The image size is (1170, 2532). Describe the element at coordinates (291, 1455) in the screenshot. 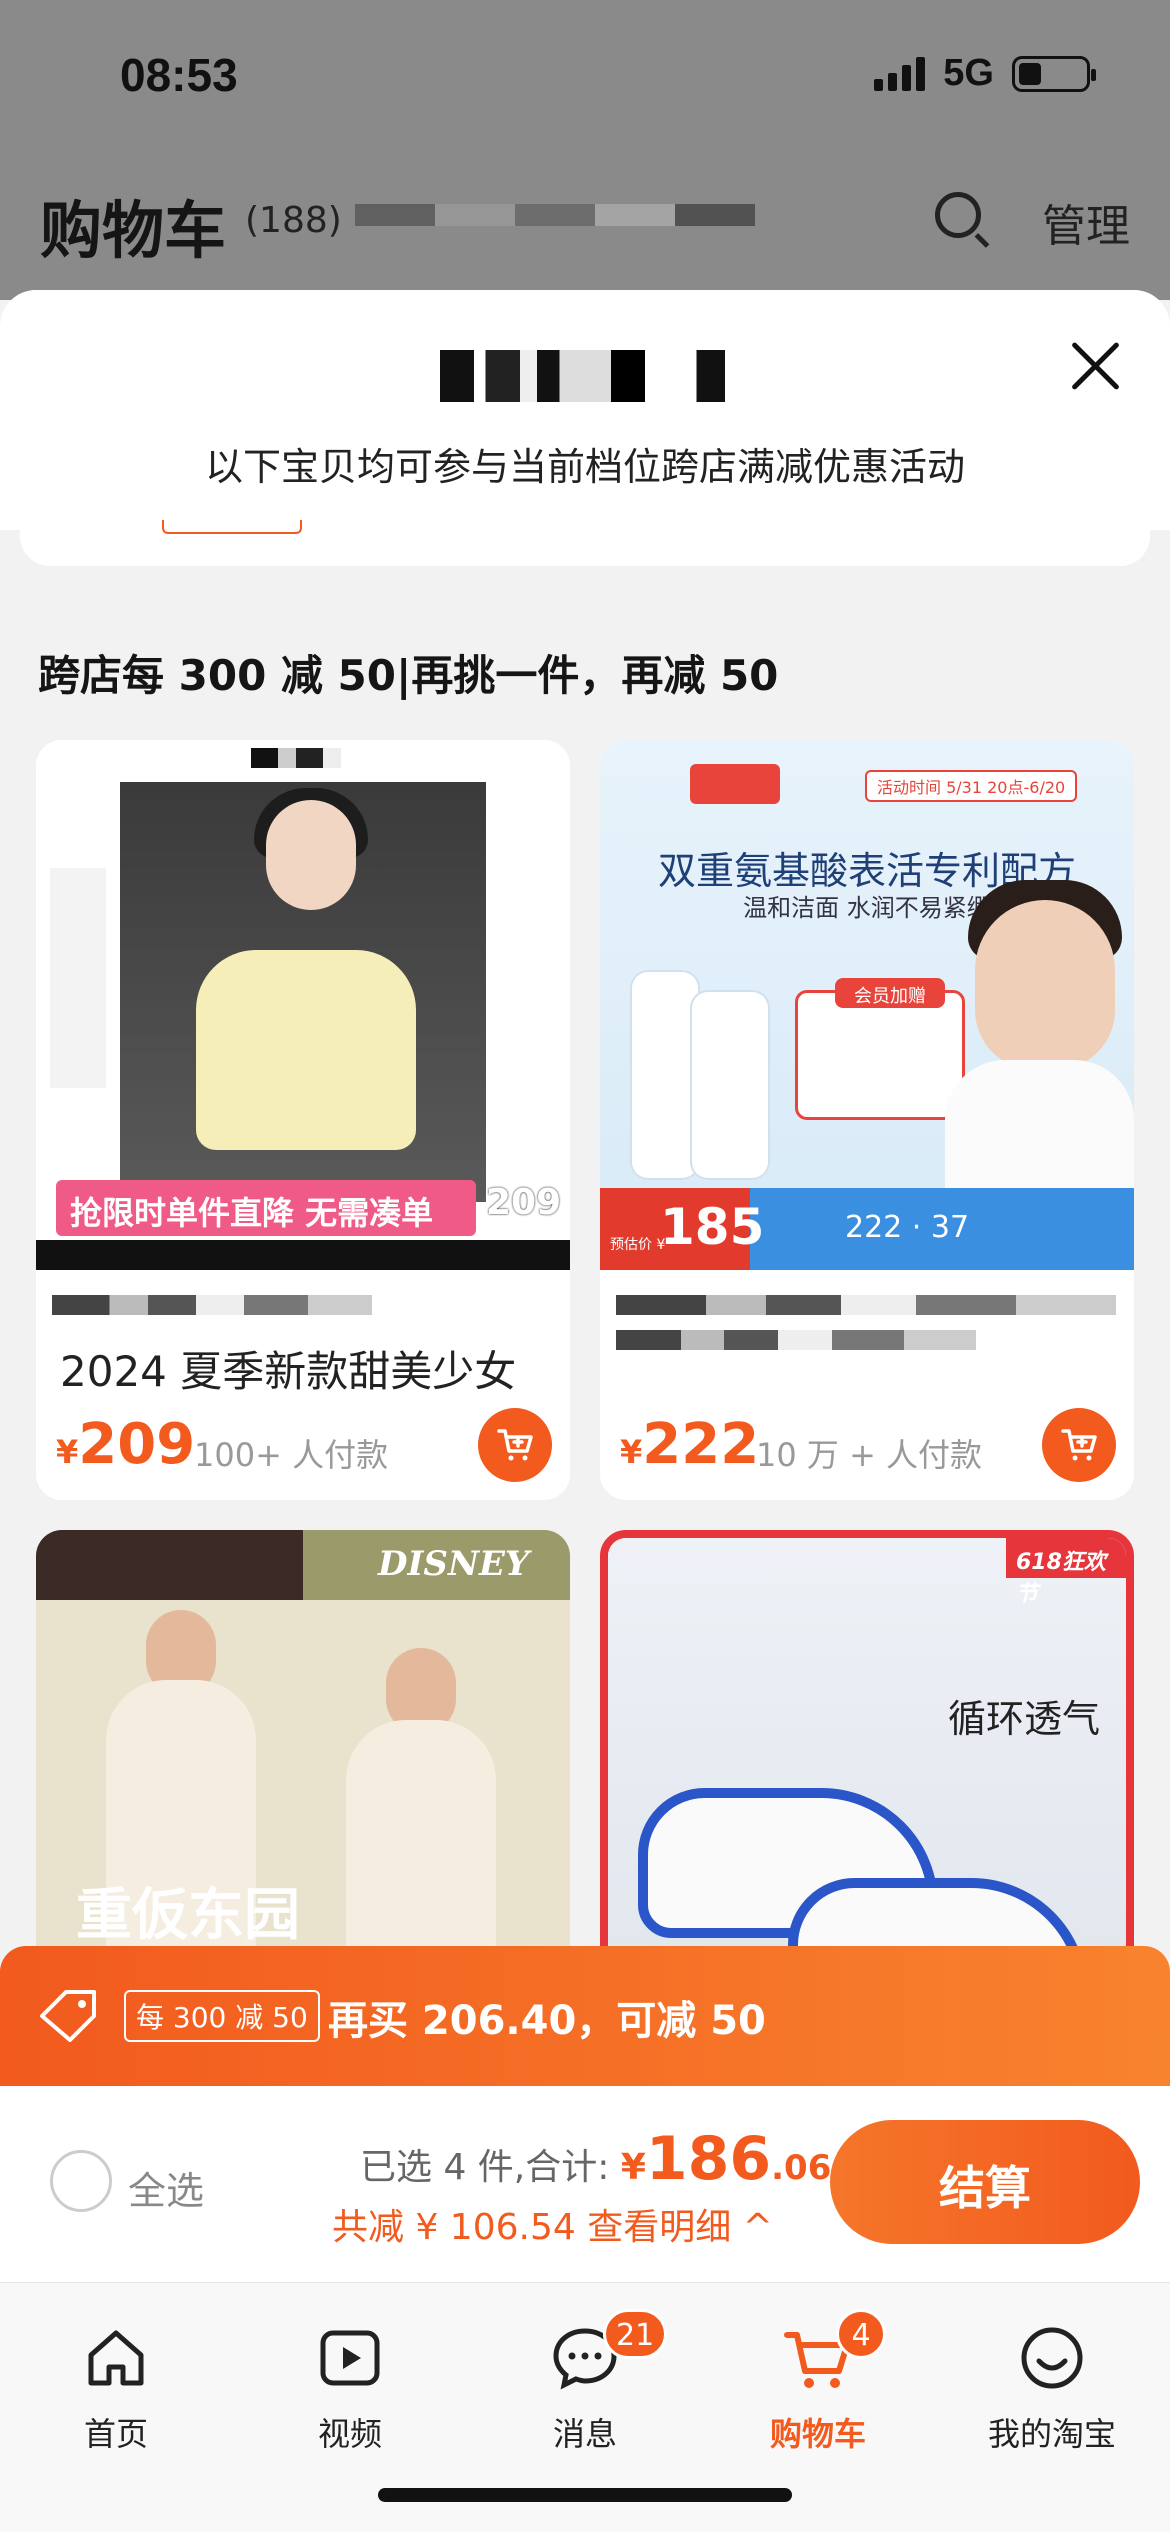

I see `sold-count: 100+ 人付款` at that location.